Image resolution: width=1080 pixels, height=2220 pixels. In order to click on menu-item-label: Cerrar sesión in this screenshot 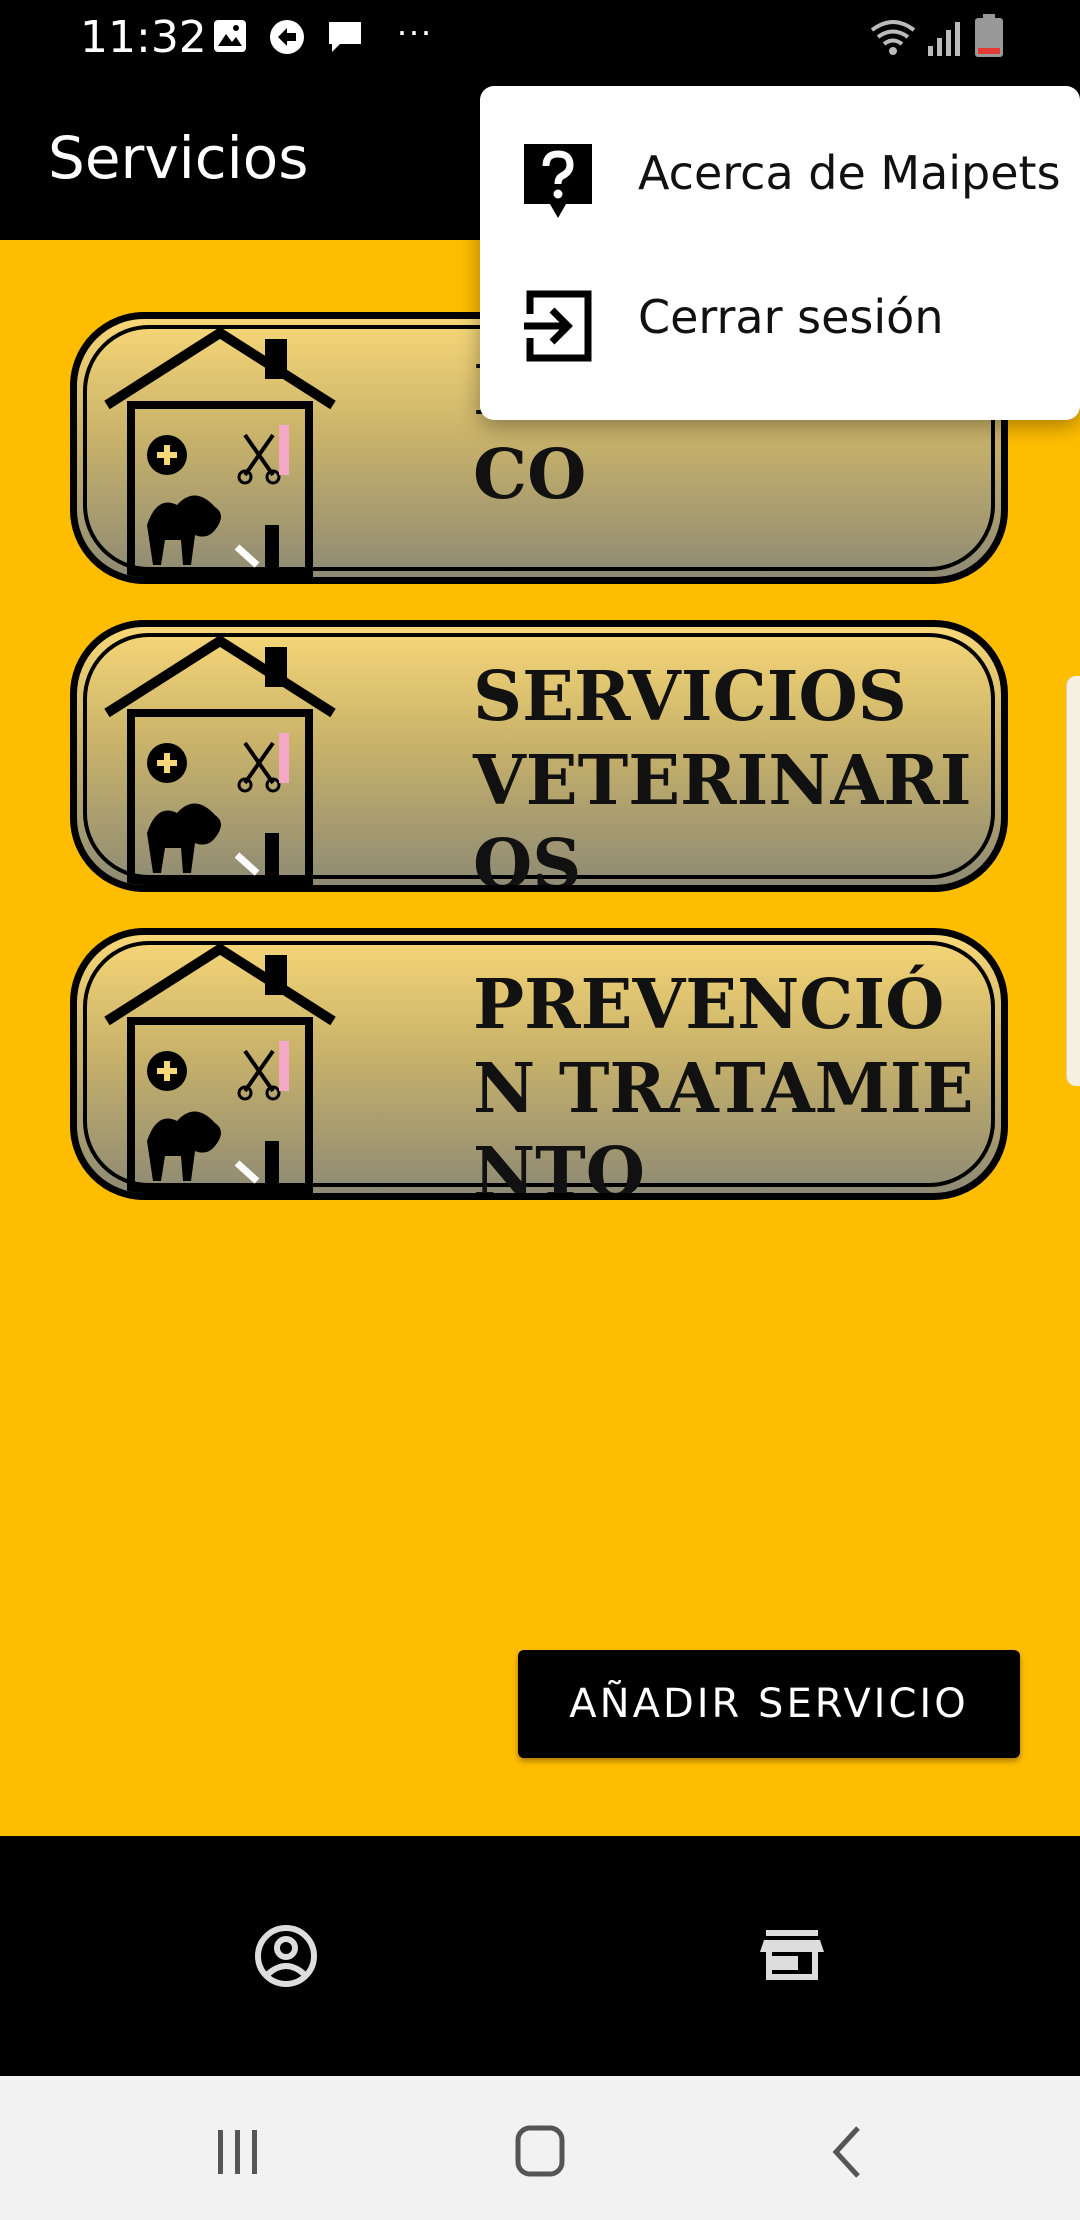, I will do `click(791, 317)`.